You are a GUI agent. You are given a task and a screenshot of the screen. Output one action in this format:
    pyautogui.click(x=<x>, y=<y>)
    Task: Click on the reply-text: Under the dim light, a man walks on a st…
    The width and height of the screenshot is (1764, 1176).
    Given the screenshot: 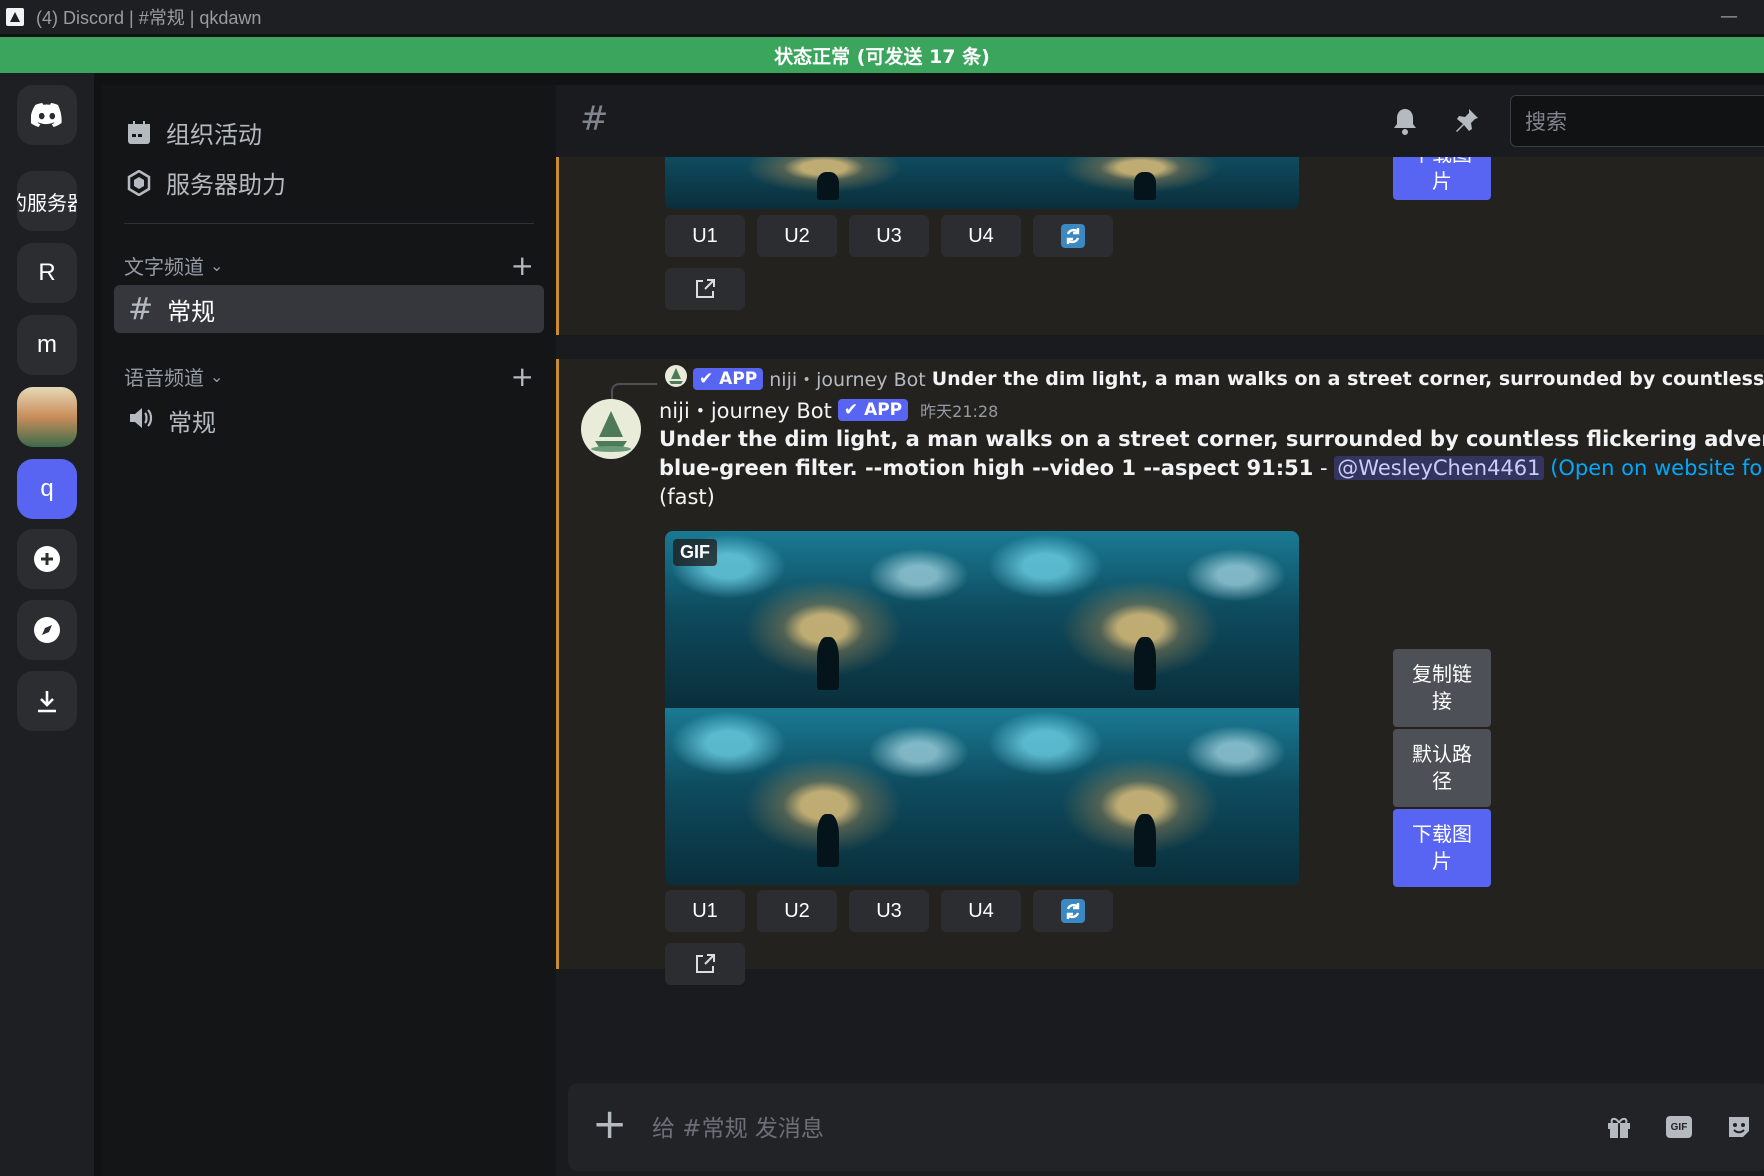 What is the action you would take?
    pyautogui.click(x=1347, y=378)
    